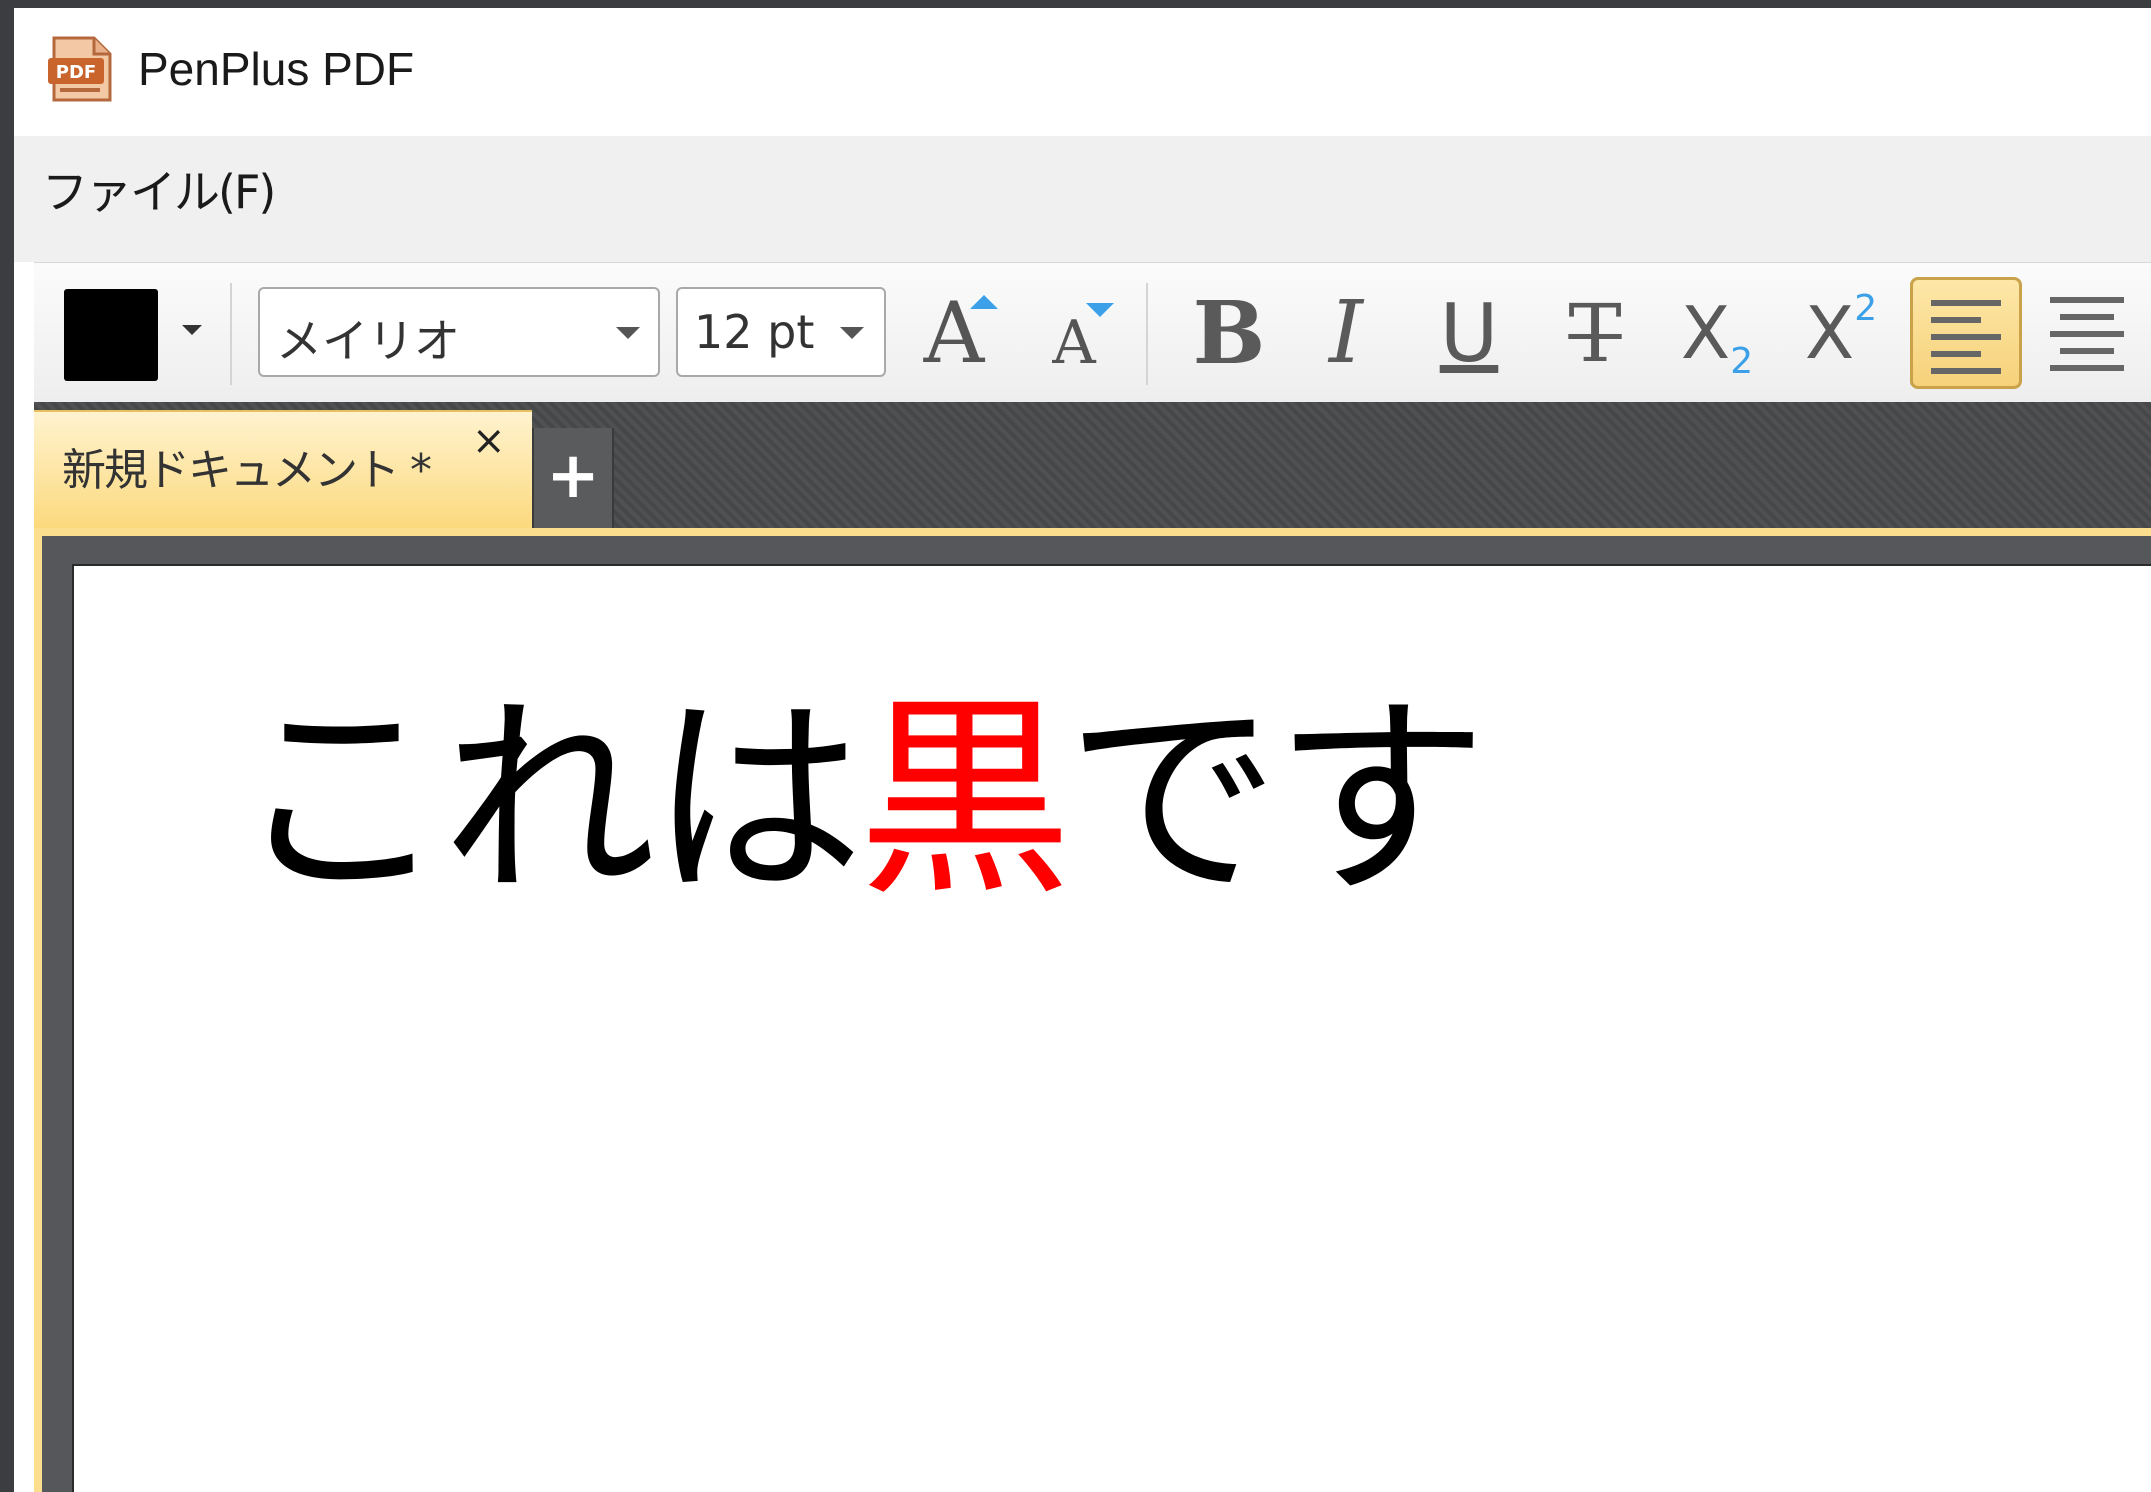 Image resolution: width=2151 pixels, height=1492 pixels. I want to click on font-name-value: メイリオ, so click(368, 341).